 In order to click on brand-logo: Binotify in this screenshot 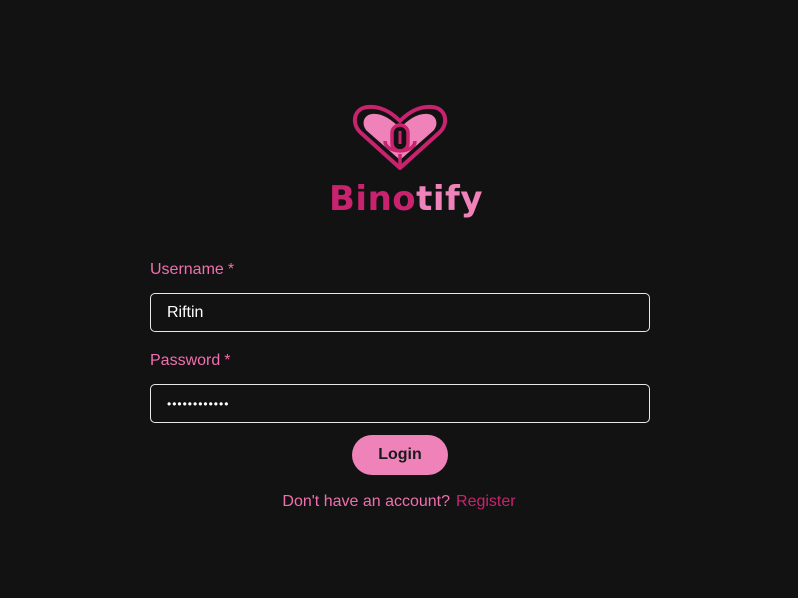, I will do `click(406, 163)`.